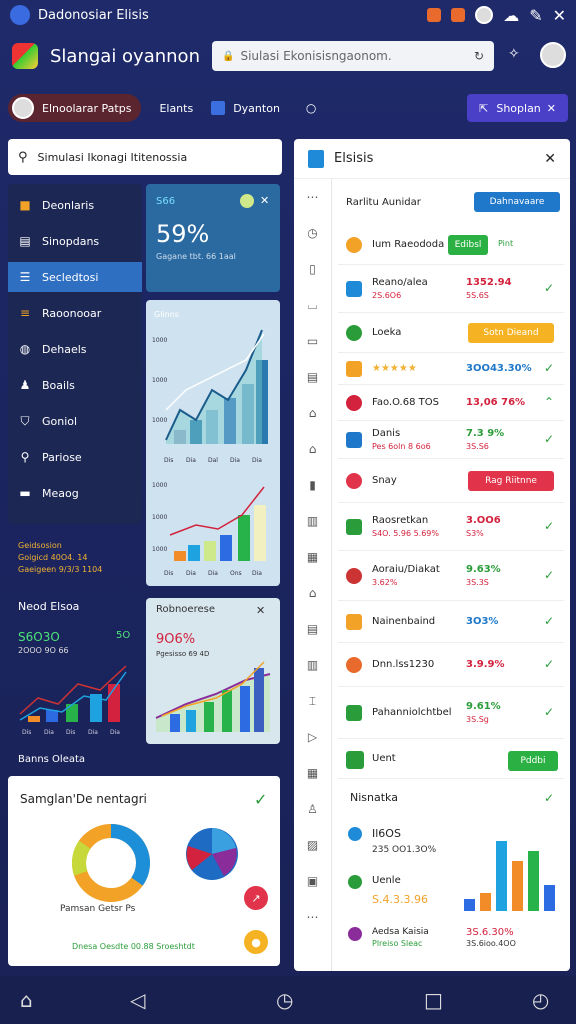  Describe the element at coordinates (451, 403) in the screenshot. I see `table-row: Fao.O.68 TOS 13,06 76% ⌃` at that location.